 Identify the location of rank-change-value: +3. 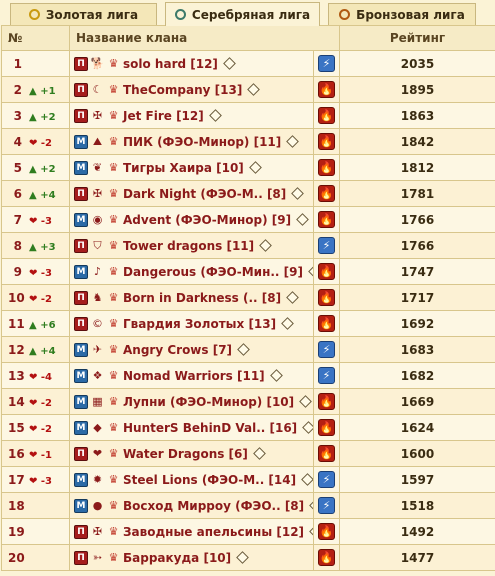
(48, 247).